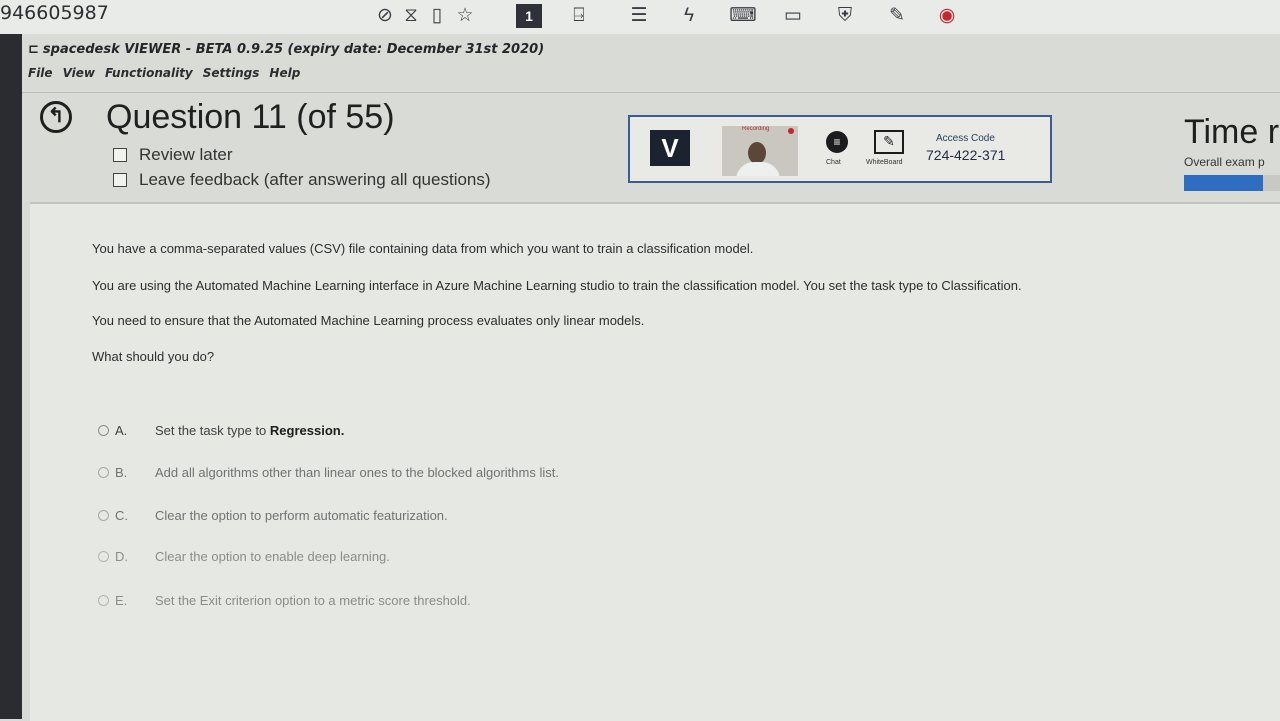  What do you see at coordinates (103, 430) in the screenshot?
I see `option-a-radio` at bounding box center [103, 430].